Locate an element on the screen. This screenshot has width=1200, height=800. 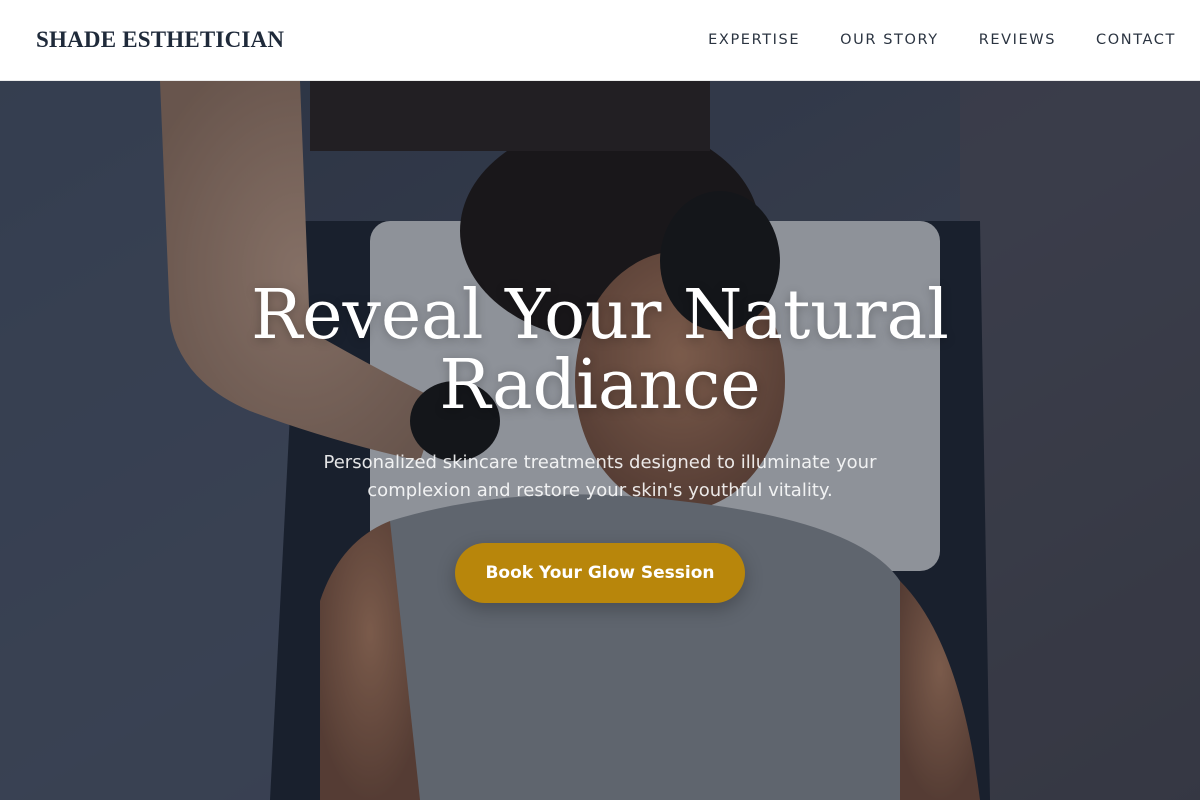
nav-link-expertise: EXPERTISE is located at coordinates (754, 40).